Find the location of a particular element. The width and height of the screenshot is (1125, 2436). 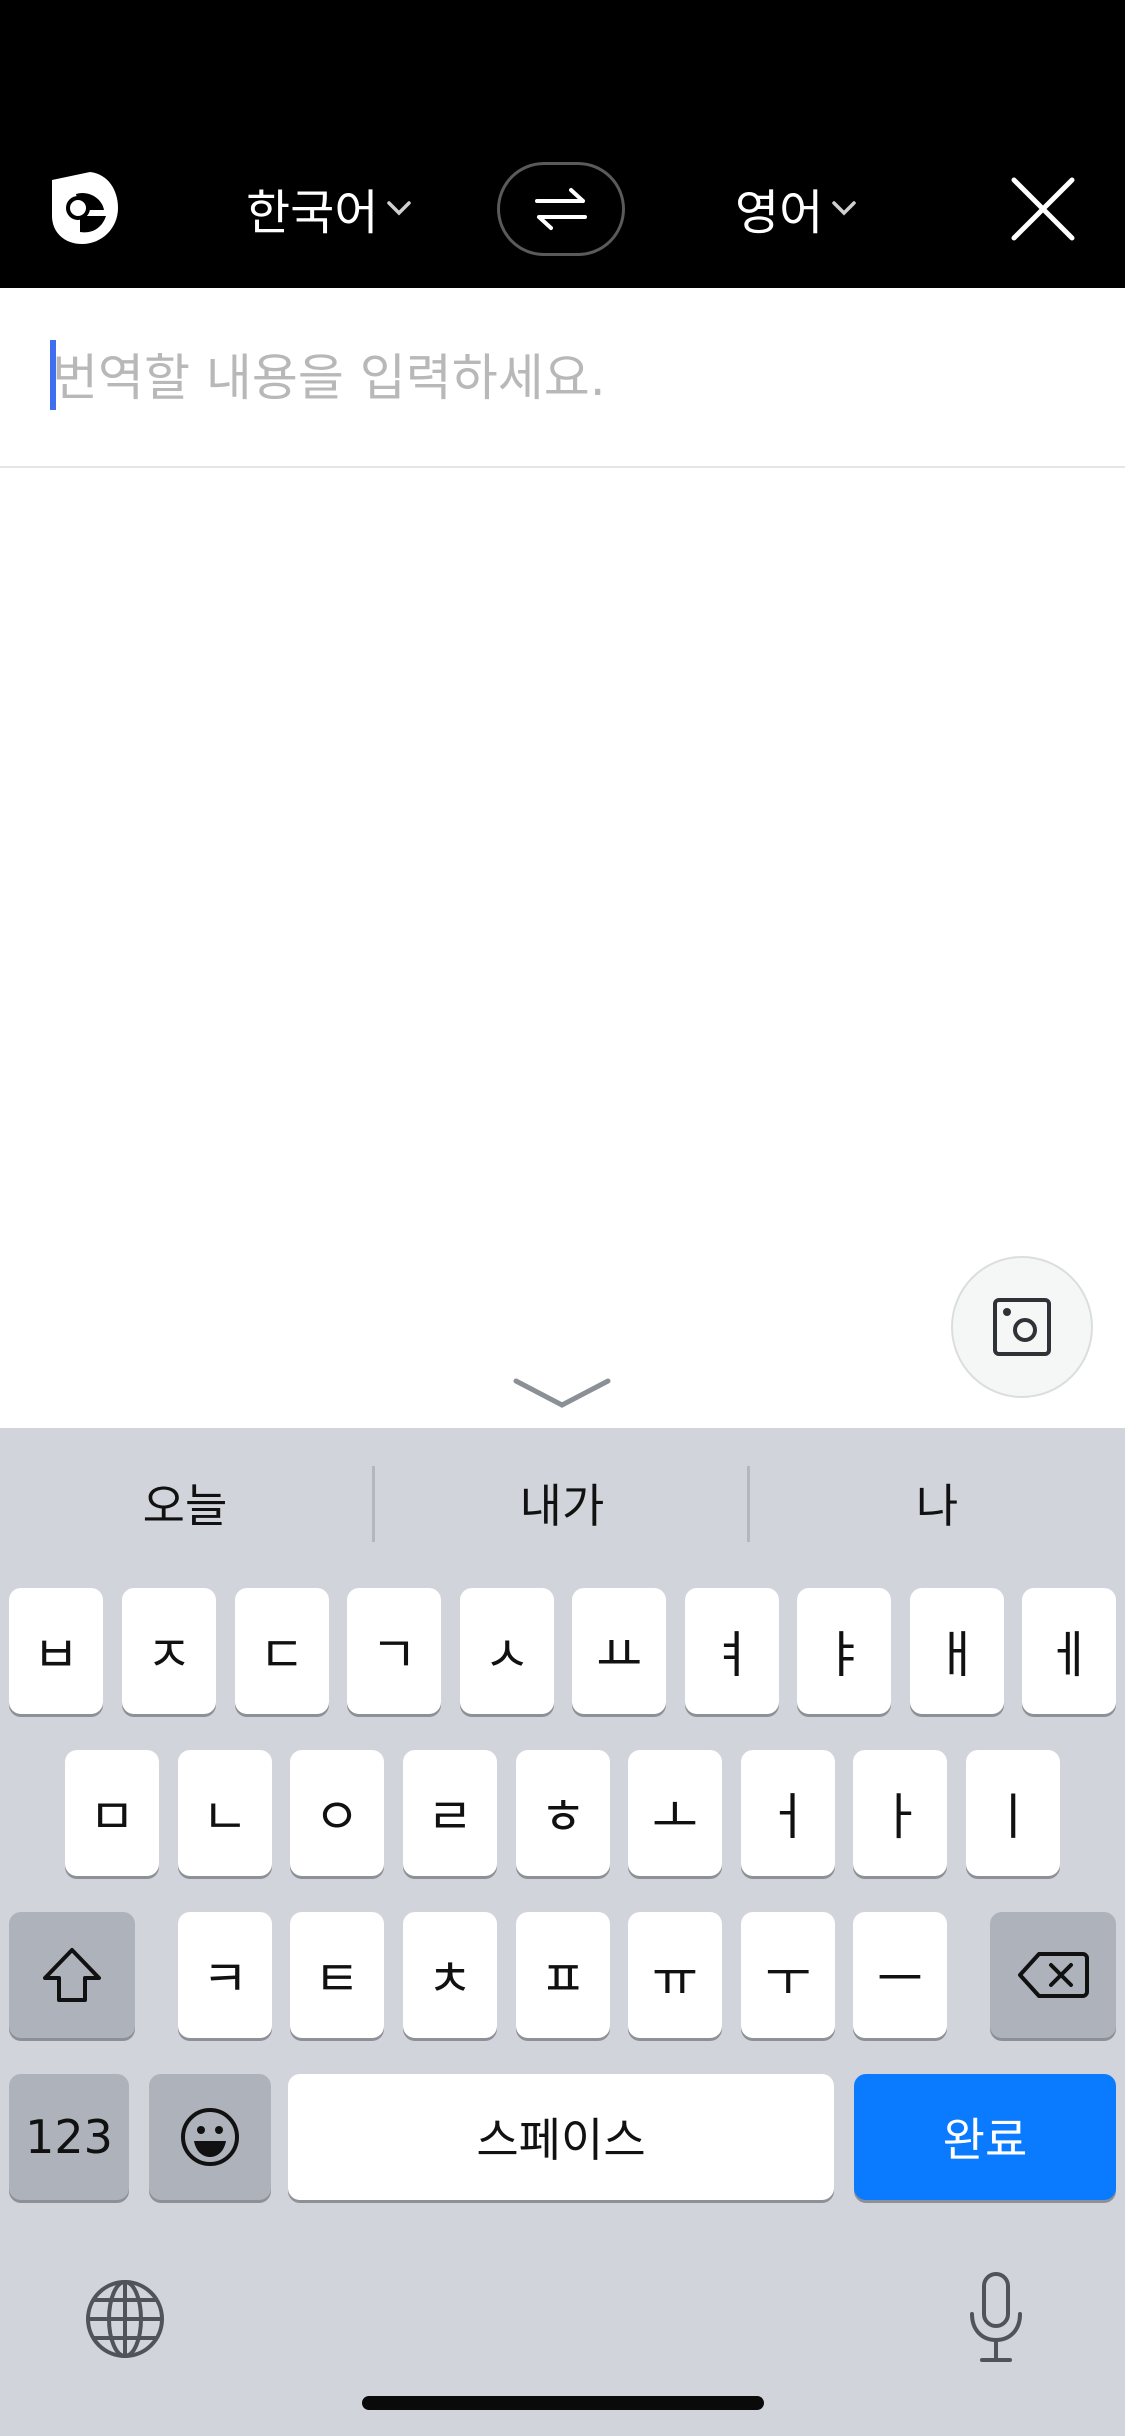

camera-photo-icon is located at coordinates (1022, 1327).